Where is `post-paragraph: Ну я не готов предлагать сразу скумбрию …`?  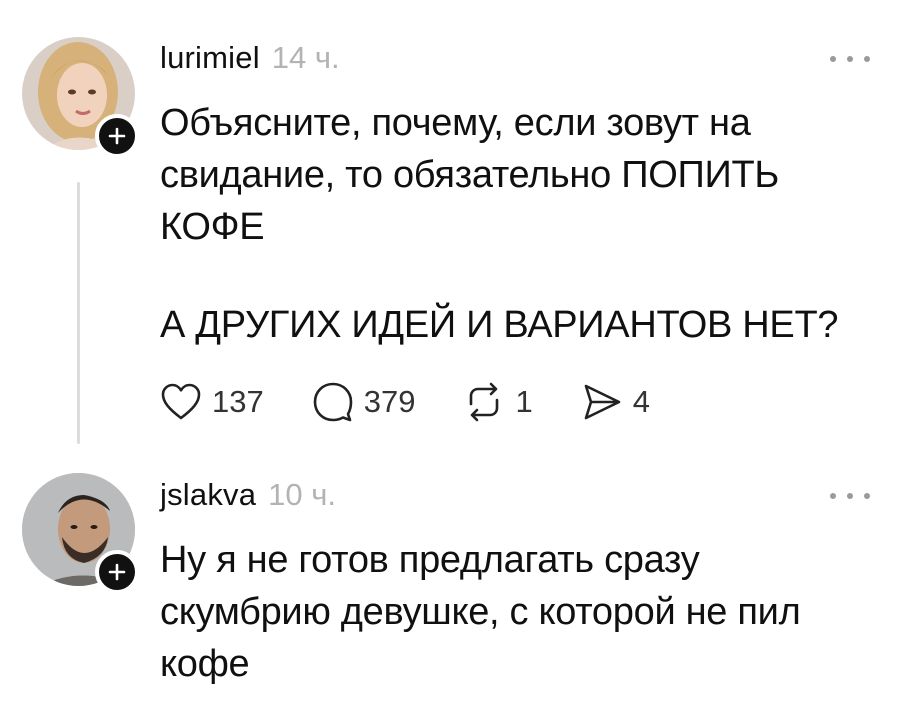 post-paragraph: Ну я не готов предлагать сразу скумбрию … is located at coordinates (480, 612).